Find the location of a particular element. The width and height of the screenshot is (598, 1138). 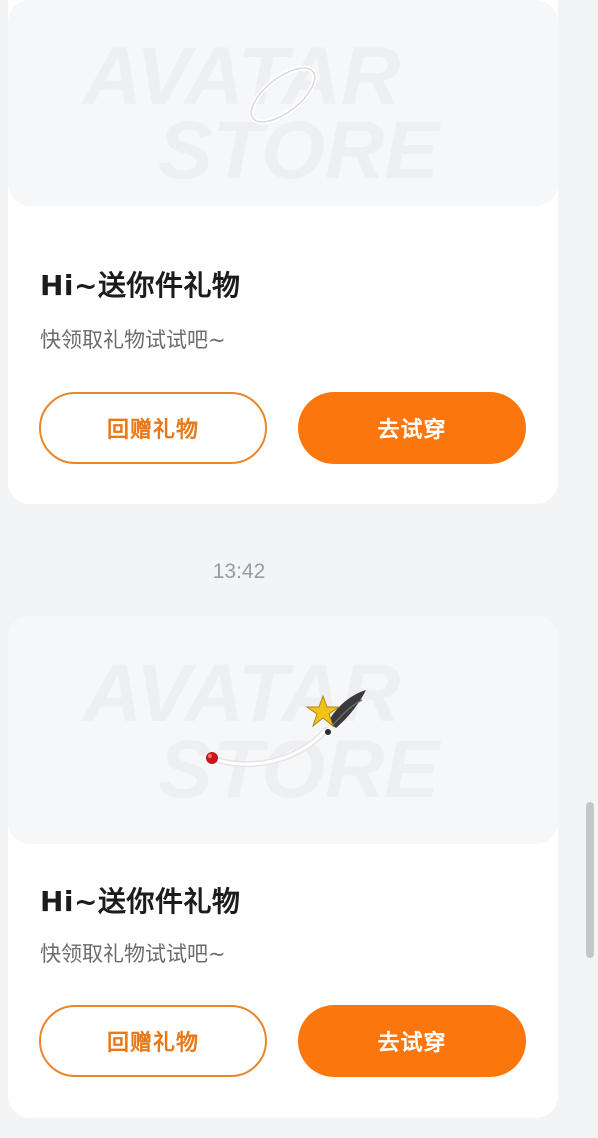

halo-icon is located at coordinates (283, 95).